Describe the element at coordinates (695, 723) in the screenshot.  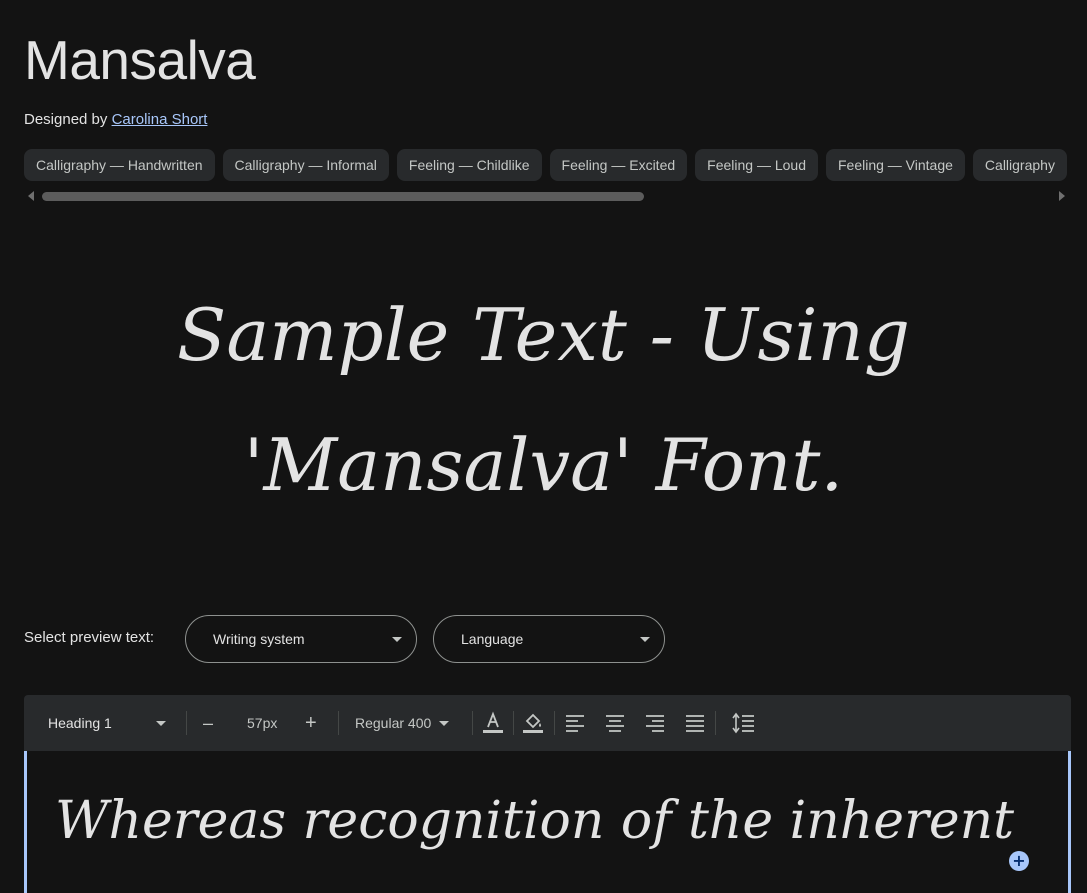
I see `align-justify-icon` at that location.